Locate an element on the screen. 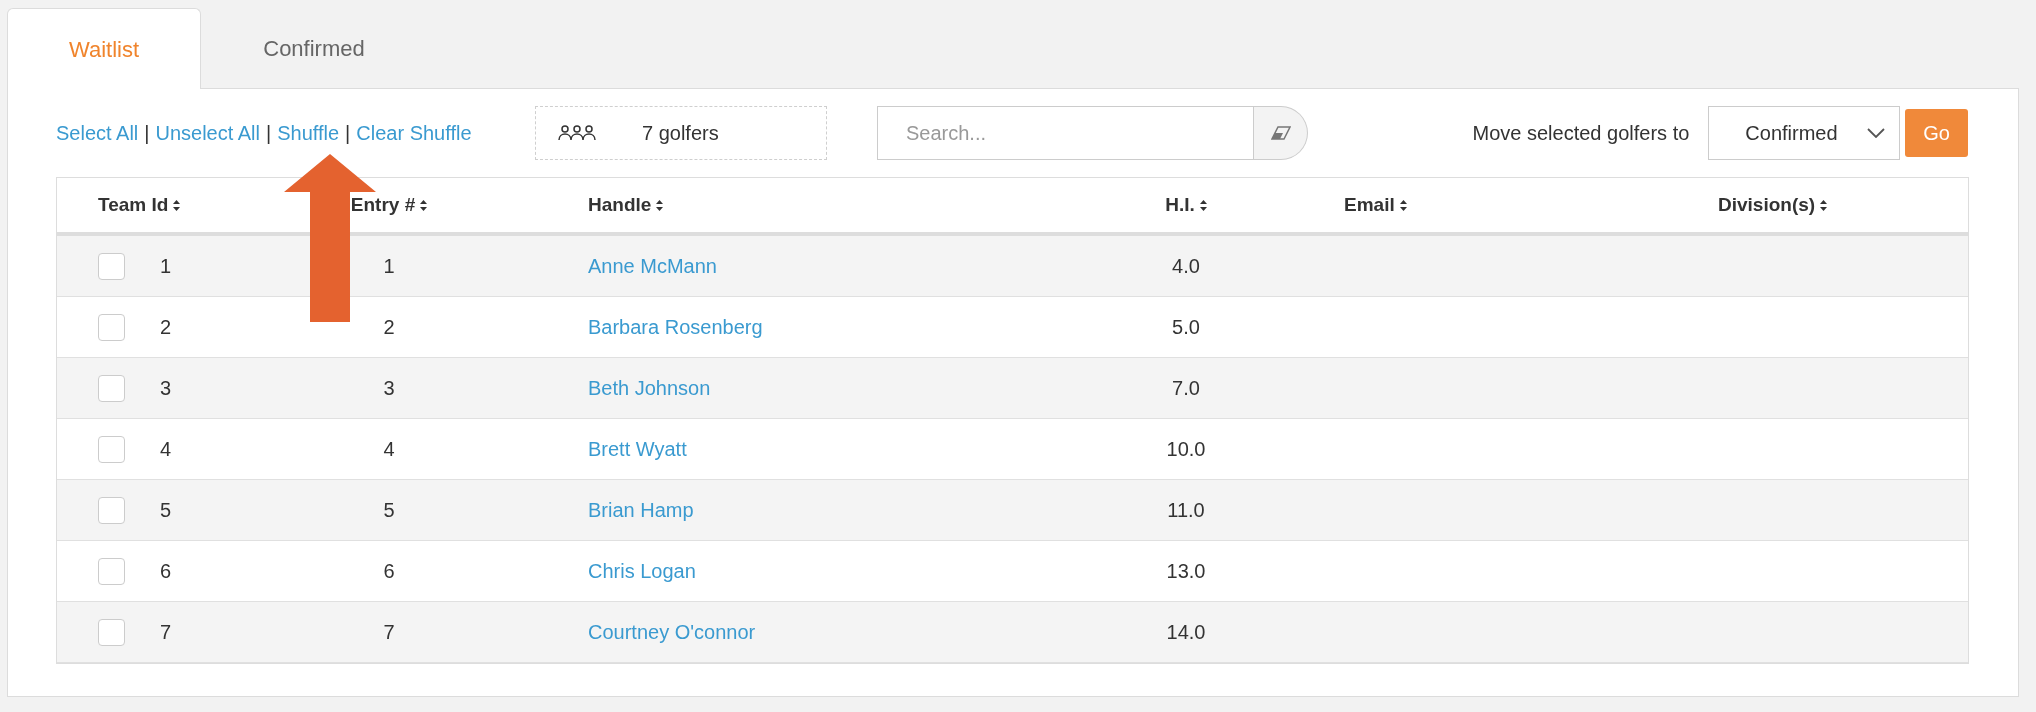 The height and width of the screenshot is (712, 2036). clear-search-button is located at coordinates (1281, 133).